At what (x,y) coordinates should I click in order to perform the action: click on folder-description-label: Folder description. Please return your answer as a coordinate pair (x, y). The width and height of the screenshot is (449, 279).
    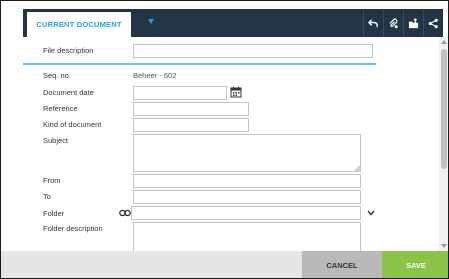
    Looking at the image, I should click on (73, 228).